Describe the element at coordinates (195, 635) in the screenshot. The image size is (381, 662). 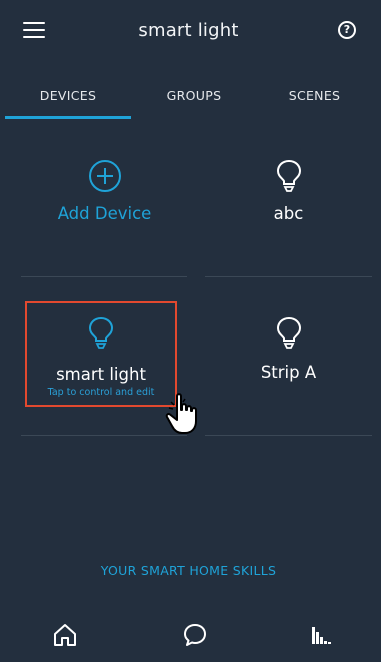
I see `chat-icon` at that location.